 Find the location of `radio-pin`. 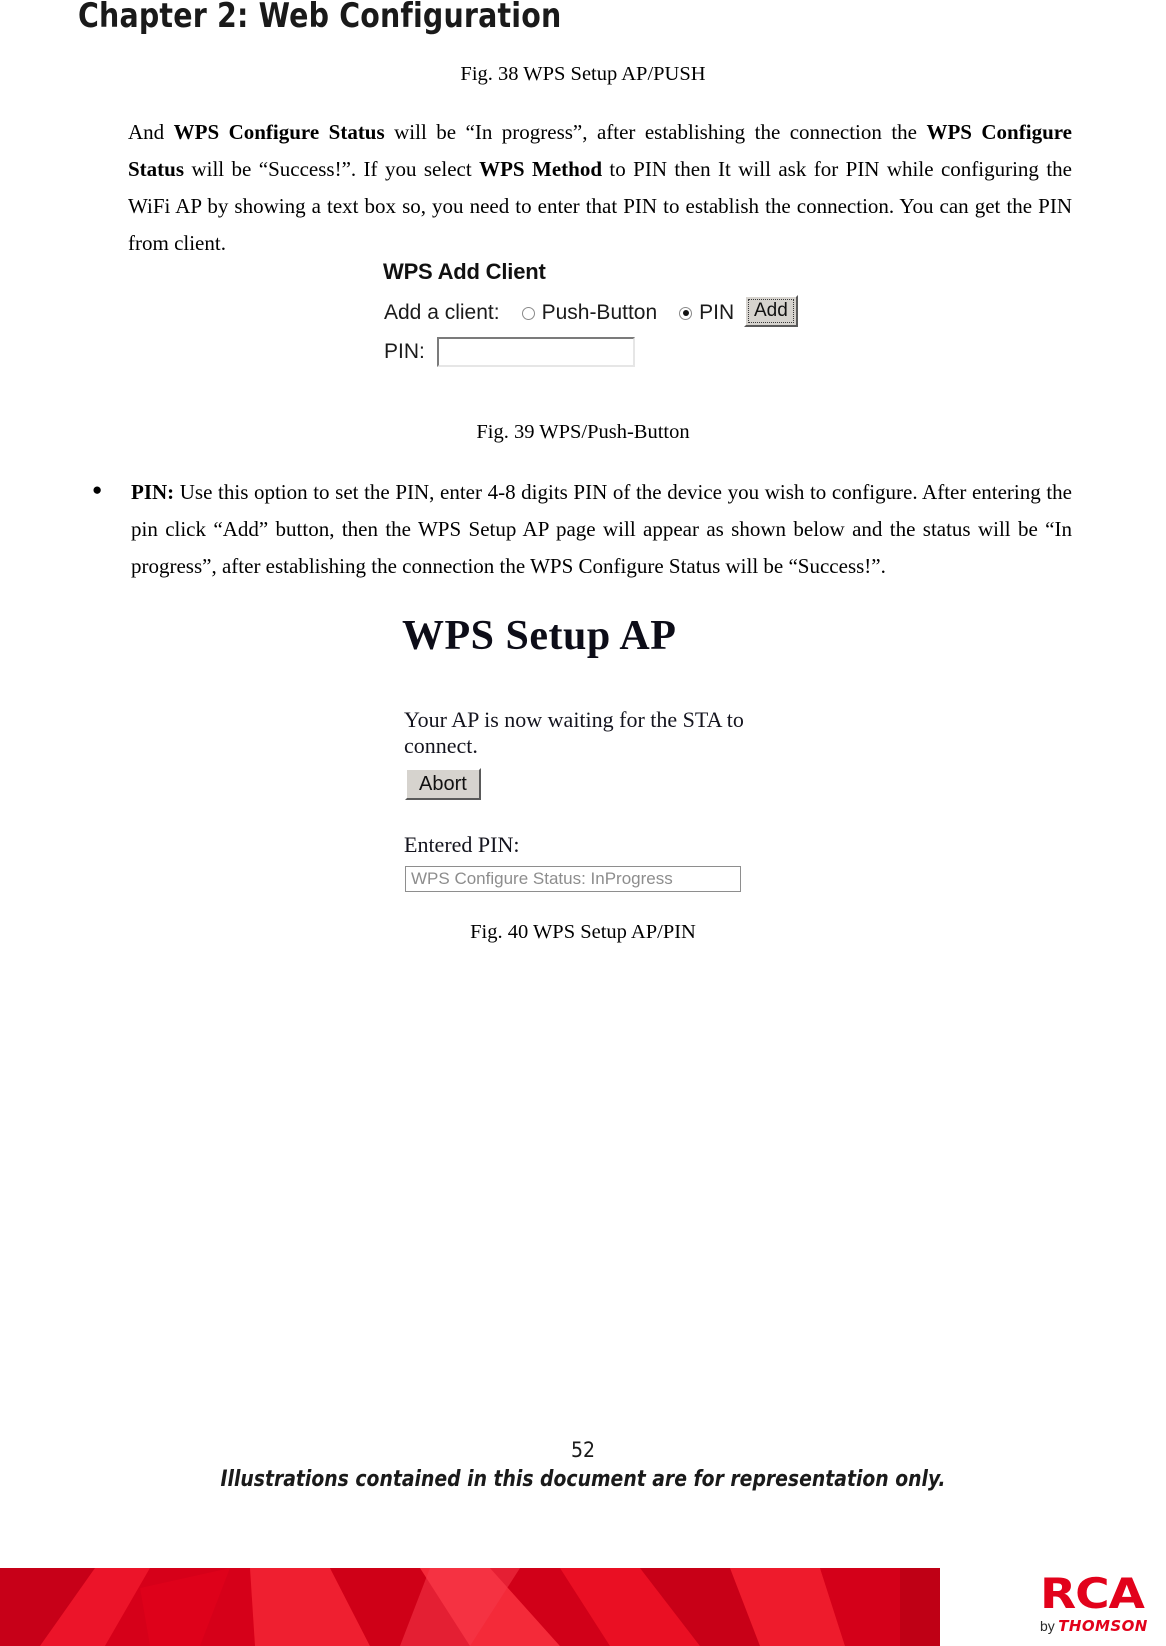

radio-pin is located at coordinates (686, 313).